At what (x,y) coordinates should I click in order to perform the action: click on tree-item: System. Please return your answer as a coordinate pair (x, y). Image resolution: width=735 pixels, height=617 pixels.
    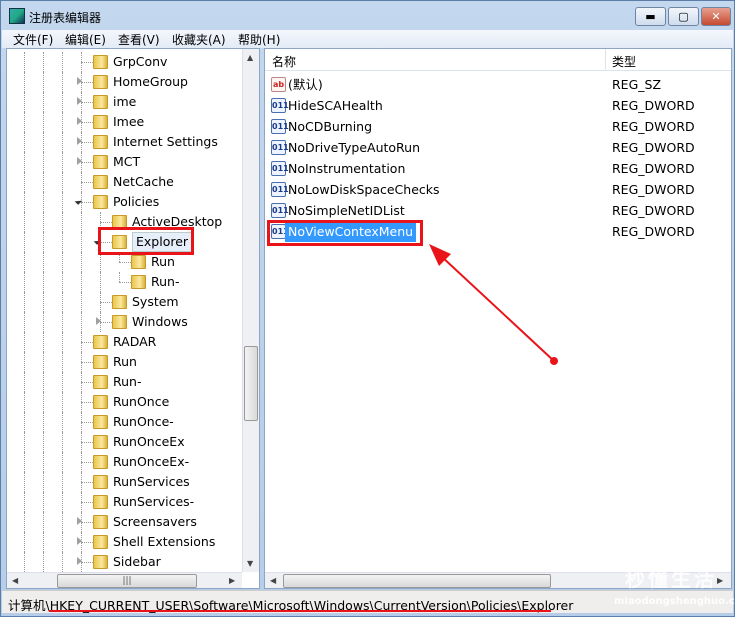
    Looking at the image, I should click on (124, 302).